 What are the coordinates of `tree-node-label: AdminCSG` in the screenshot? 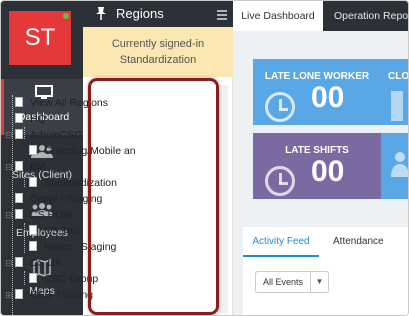 It's located at (56, 135).